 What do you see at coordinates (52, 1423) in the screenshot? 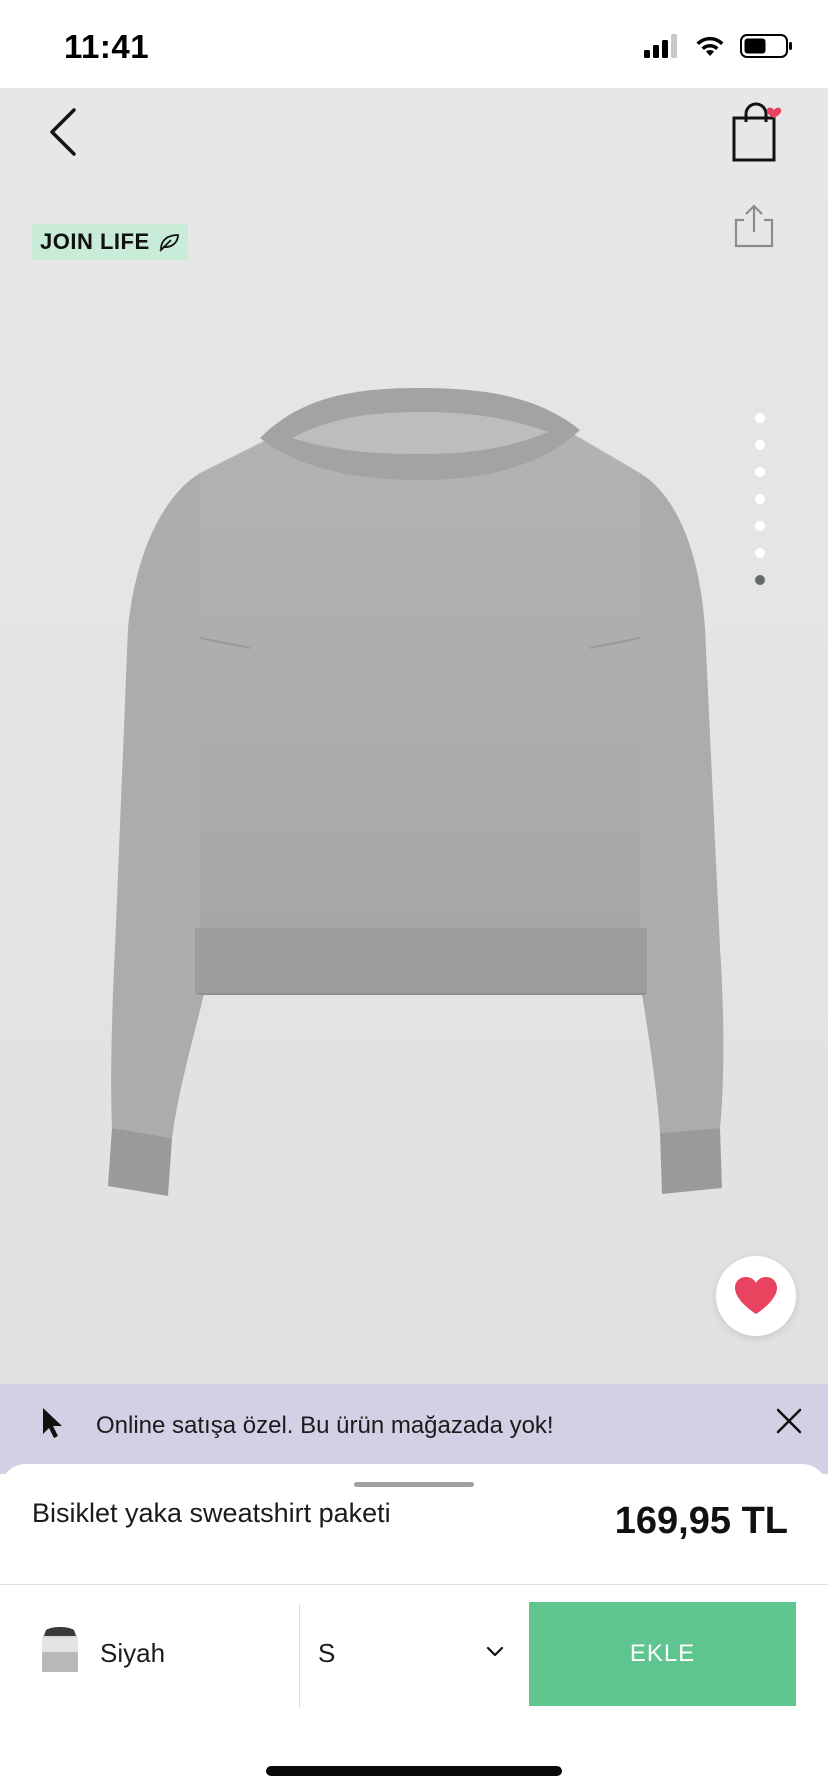
I see `cursor-icon` at bounding box center [52, 1423].